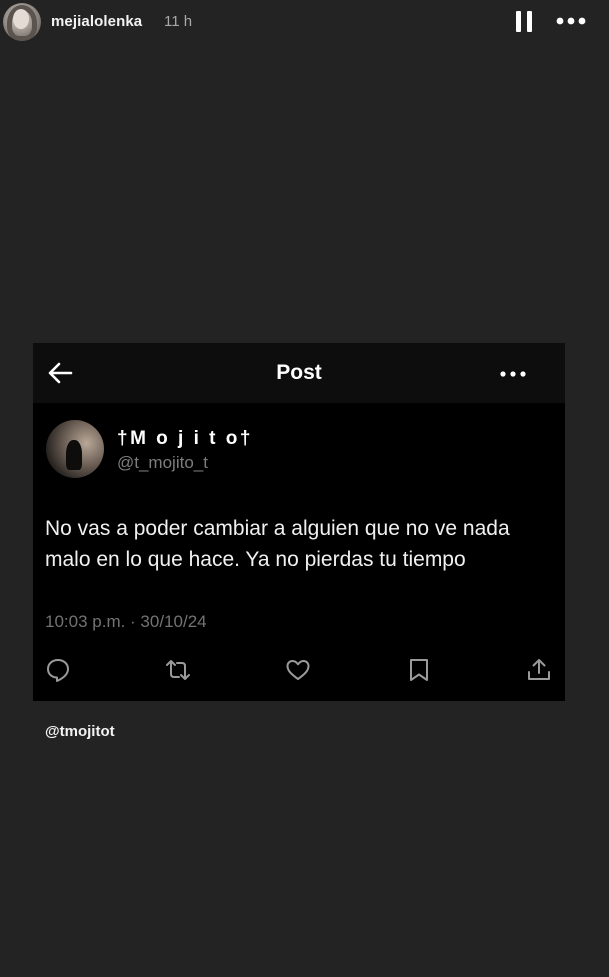  Describe the element at coordinates (74, 455) in the screenshot. I see `avatar-silhouette` at that location.